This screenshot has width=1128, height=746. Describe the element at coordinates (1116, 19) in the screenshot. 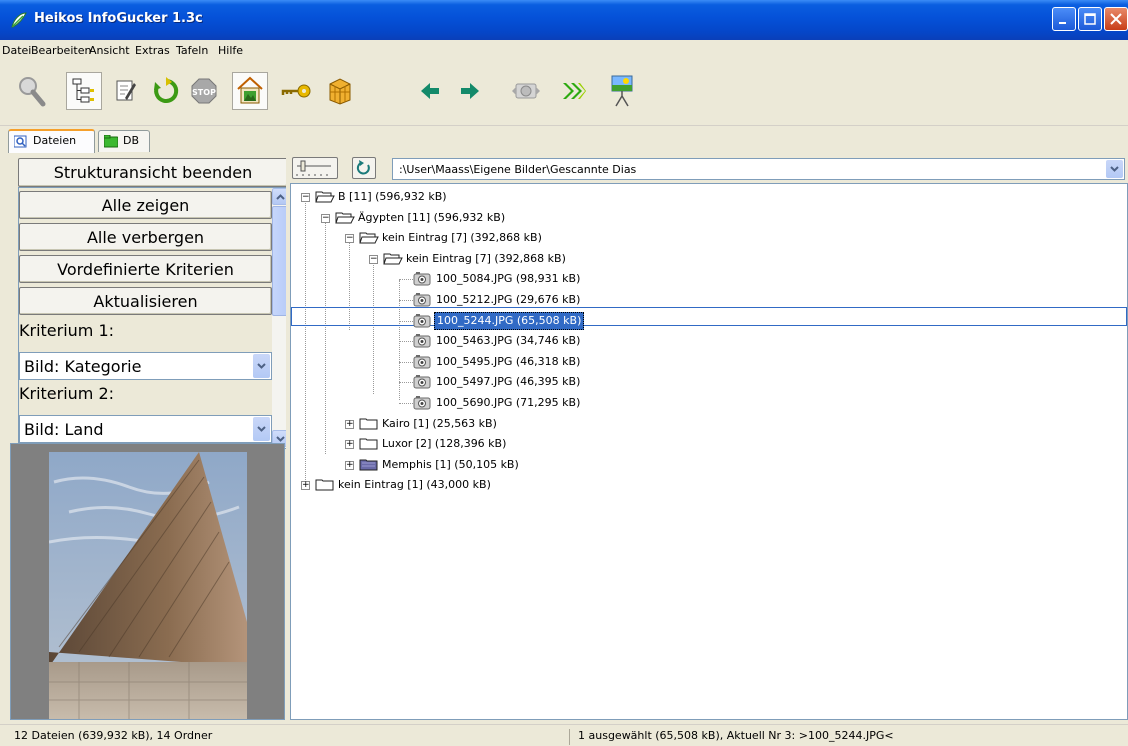

I see `close-button` at that location.